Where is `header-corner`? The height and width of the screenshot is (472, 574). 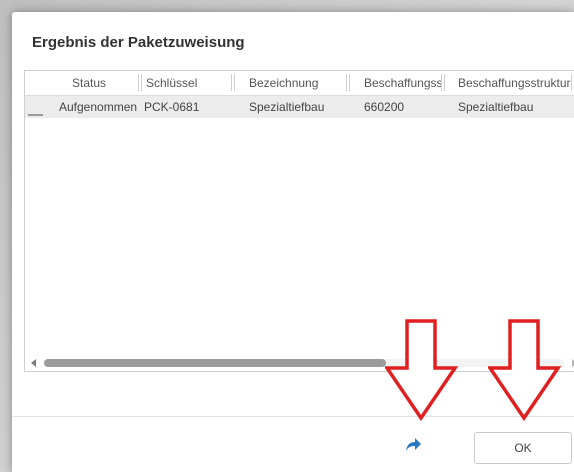 header-corner is located at coordinates (43, 83).